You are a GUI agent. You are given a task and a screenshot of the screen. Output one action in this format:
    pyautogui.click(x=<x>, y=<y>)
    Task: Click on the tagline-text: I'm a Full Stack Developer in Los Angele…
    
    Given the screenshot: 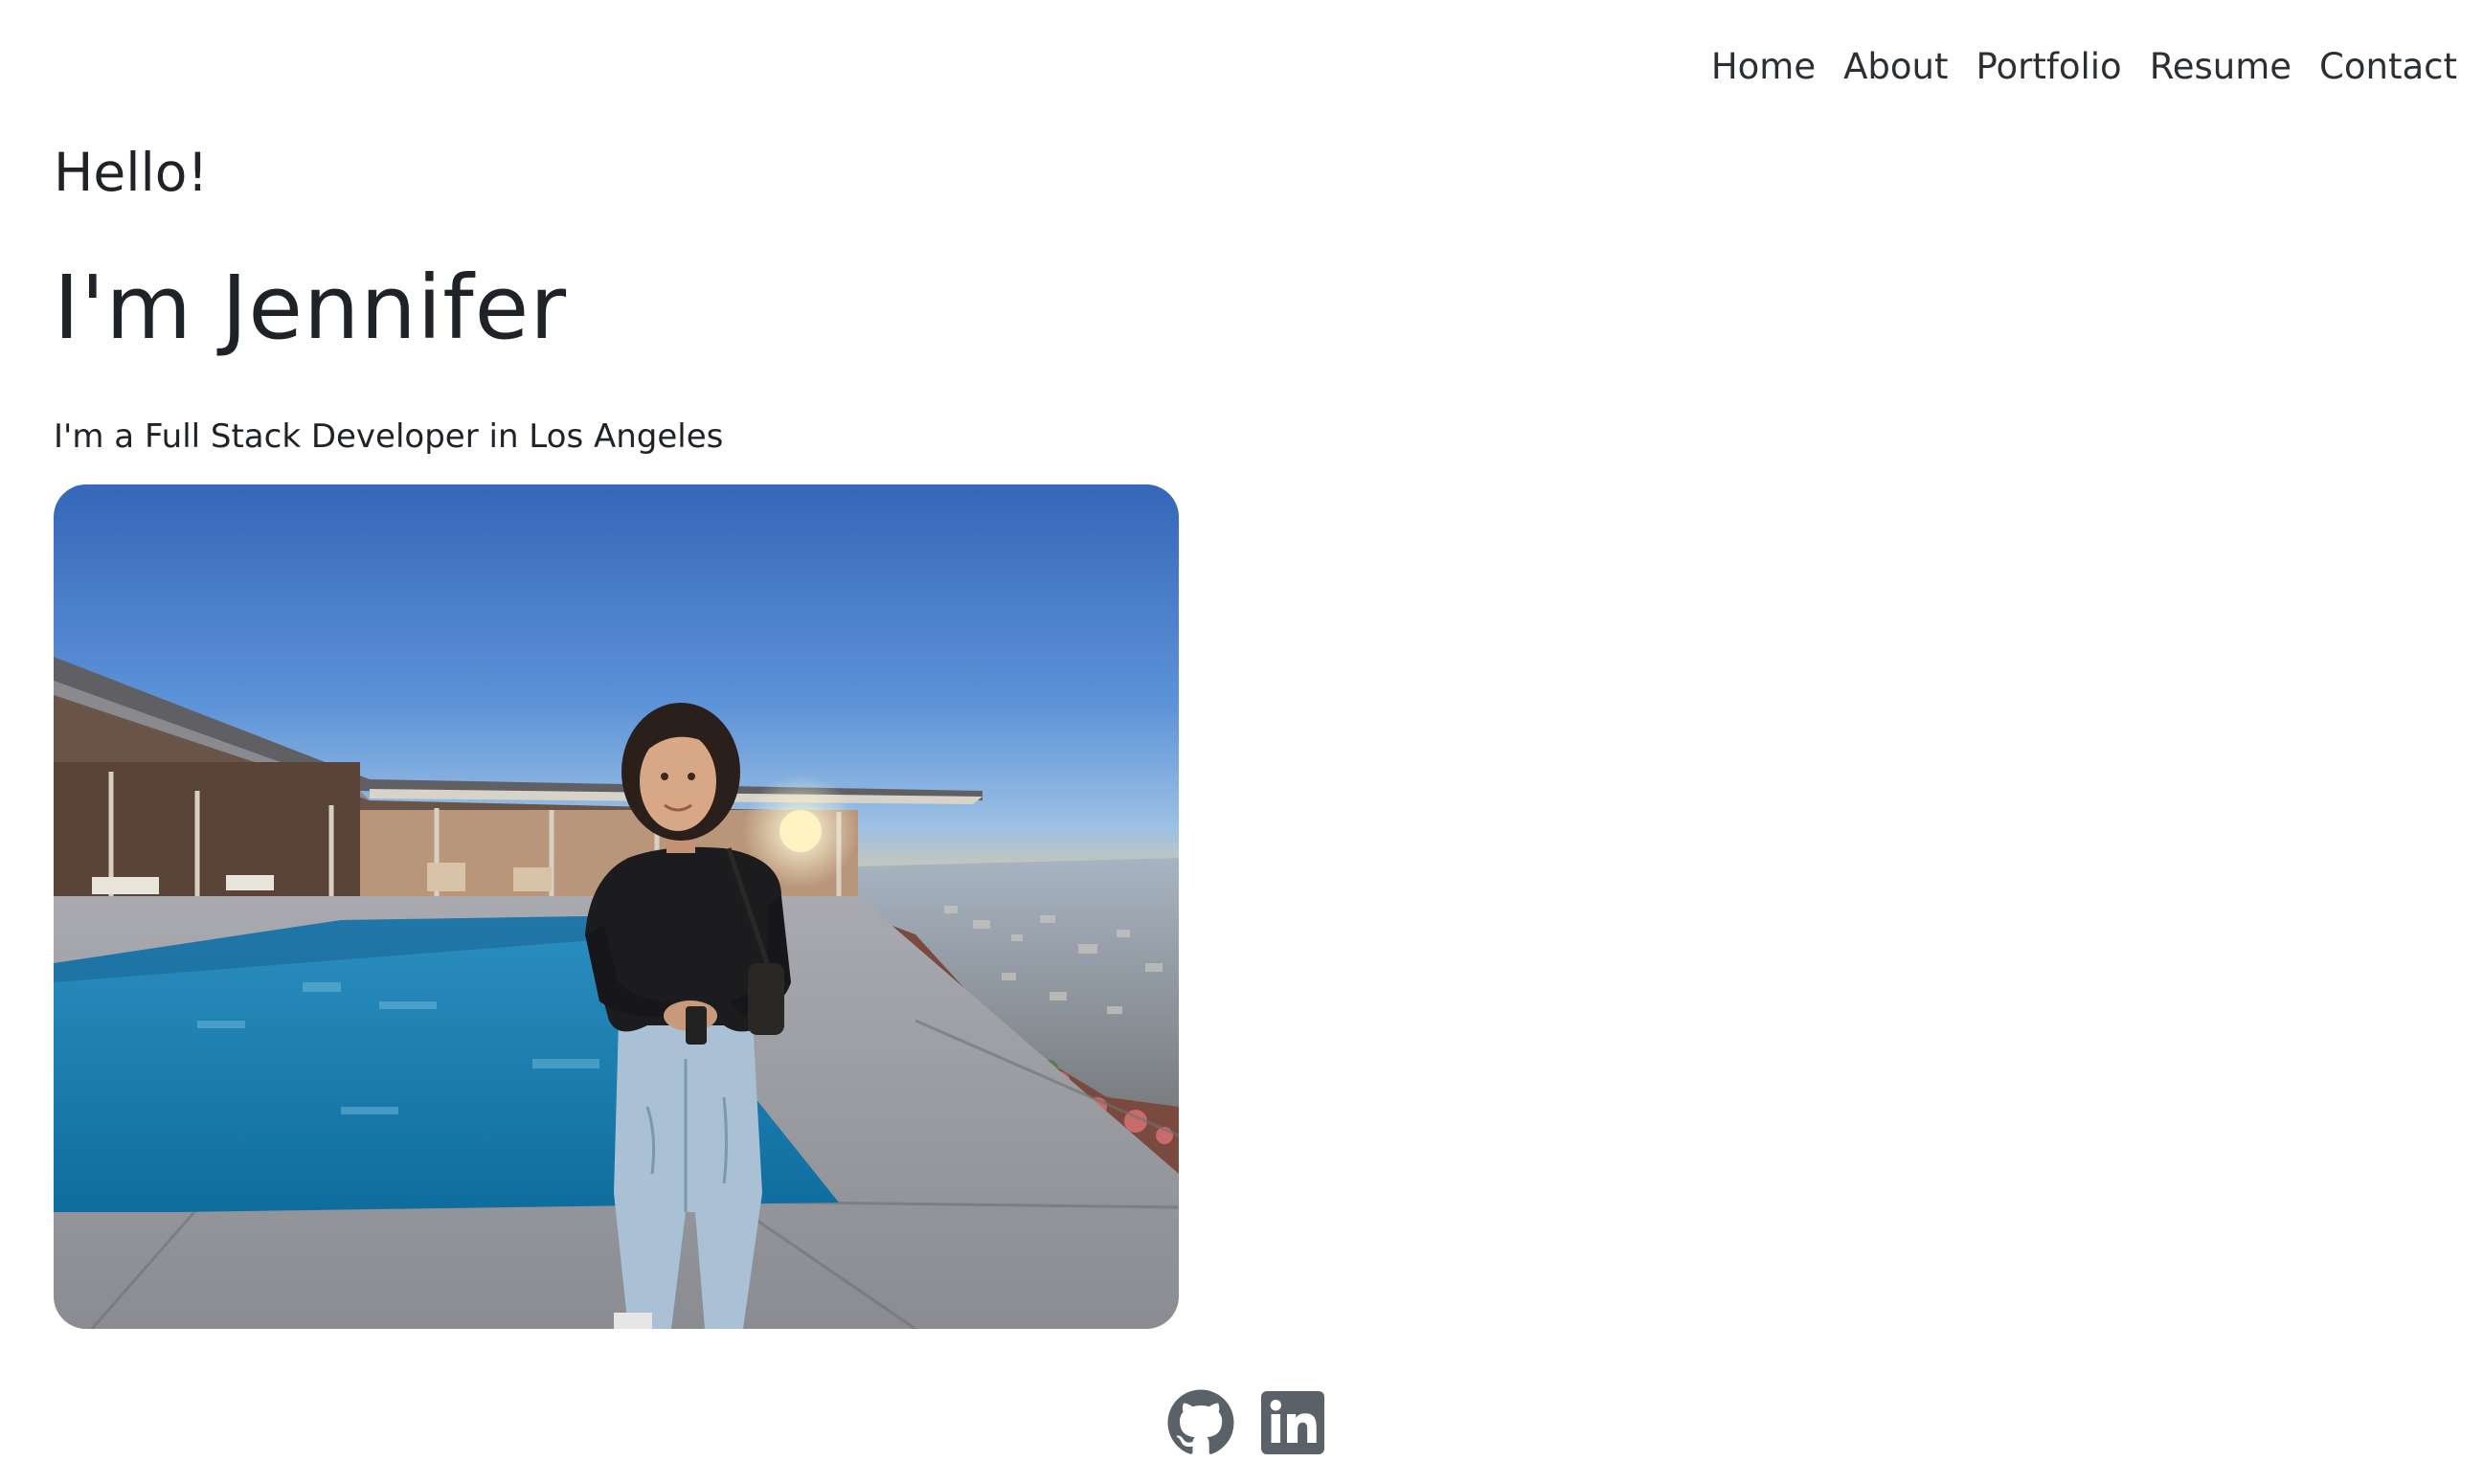 What is the action you would take?
    pyautogui.click(x=389, y=436)
    